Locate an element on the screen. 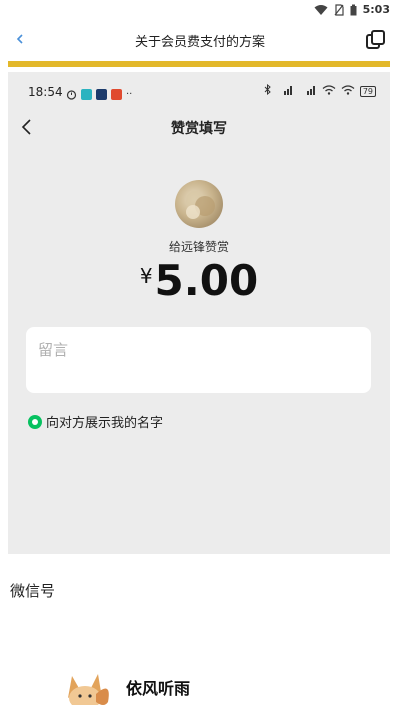  status-icons: 5:03 is located at coordinates (352, 9).